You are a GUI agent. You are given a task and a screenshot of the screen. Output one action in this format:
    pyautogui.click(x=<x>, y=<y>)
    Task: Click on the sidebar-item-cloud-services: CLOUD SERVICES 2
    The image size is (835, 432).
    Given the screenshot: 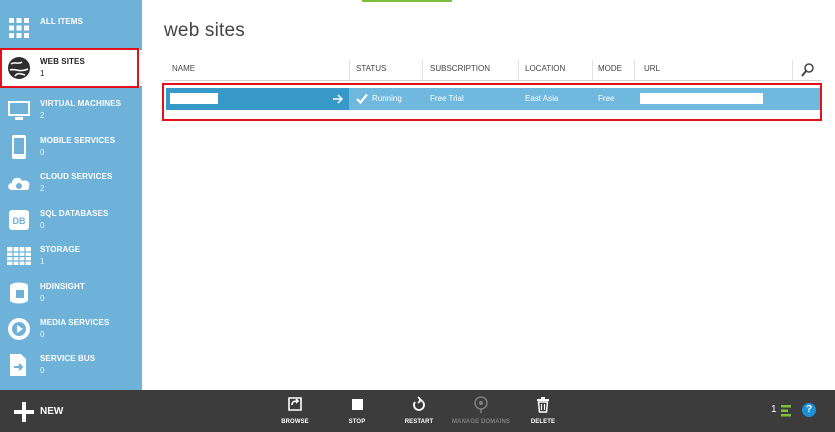 What is the action you would take?
    pyautogui.click(x=71, y=183)
    